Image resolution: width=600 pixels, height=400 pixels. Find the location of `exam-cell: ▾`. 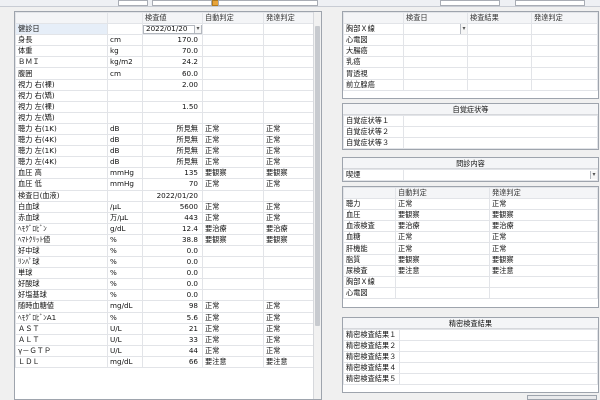

exam-cell: ▾ is located at coordinates (435, 29).